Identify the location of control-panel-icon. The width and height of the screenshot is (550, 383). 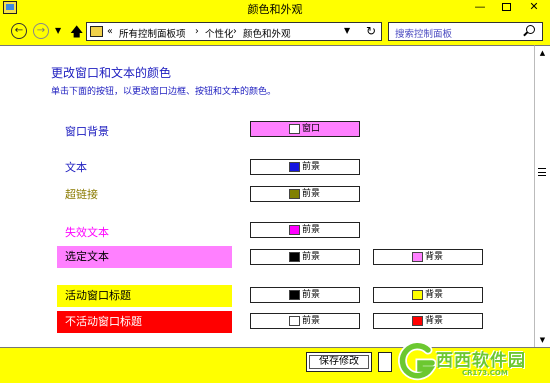
(96, 31).